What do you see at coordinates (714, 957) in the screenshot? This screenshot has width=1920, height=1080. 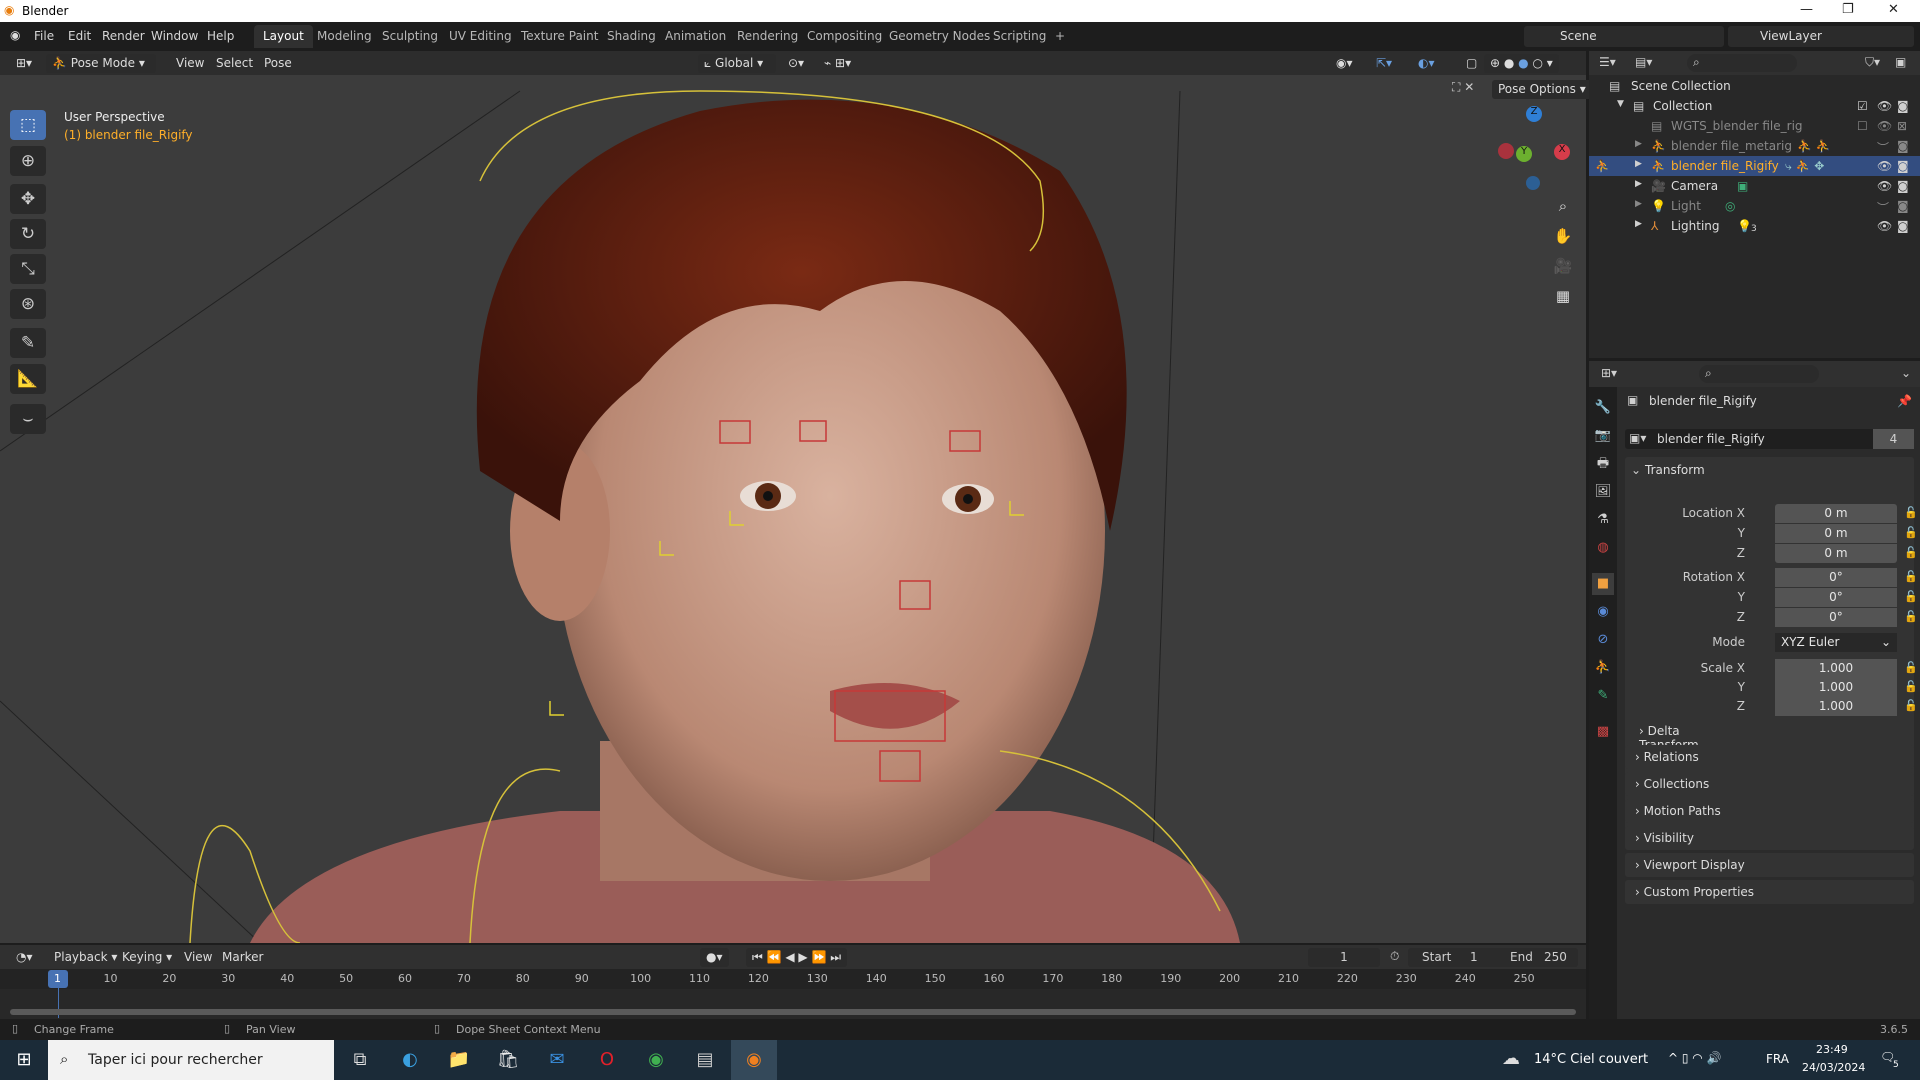 I see `auto-keying-toggle: ●▾` at bounding box center [714, 957].